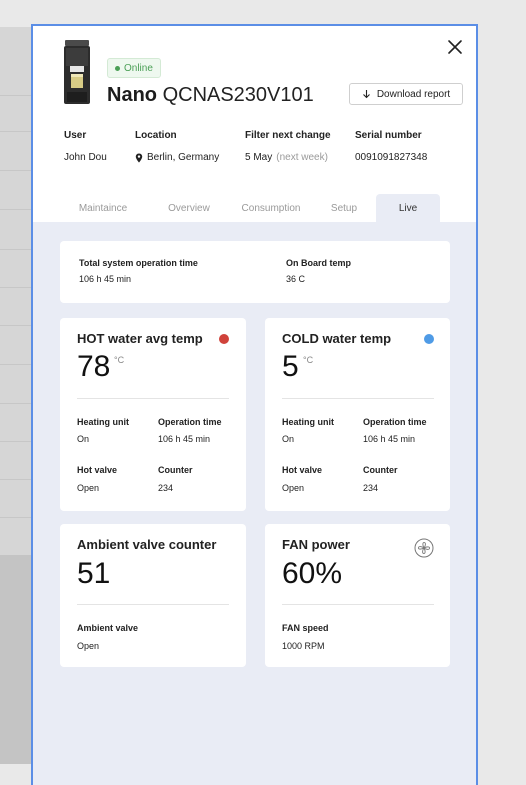 The height and width of the screenshot is (785, 526). Describe the element at coordinates (429, 339) in the screenshot. I see `cold-indicator` at that location.